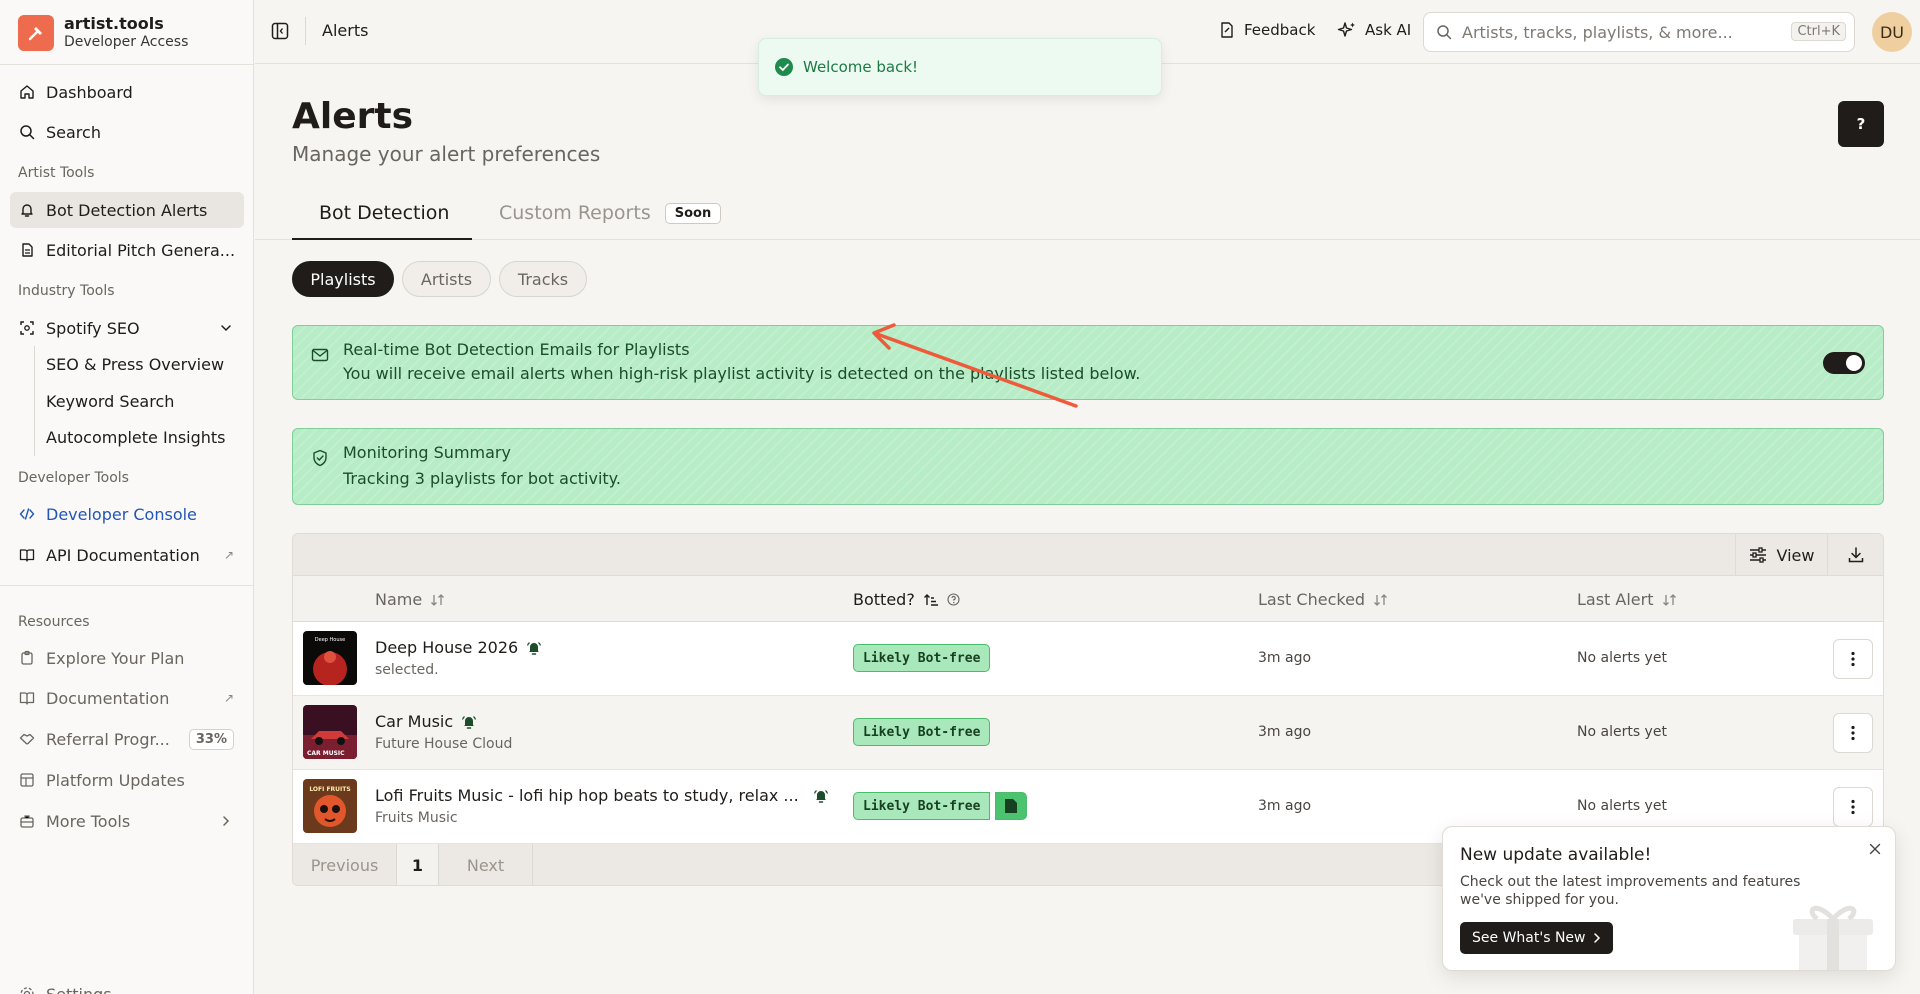 The height and width of the screenshot is (994, 1920). I want to click on check-circle-icon, so click(784, 67).